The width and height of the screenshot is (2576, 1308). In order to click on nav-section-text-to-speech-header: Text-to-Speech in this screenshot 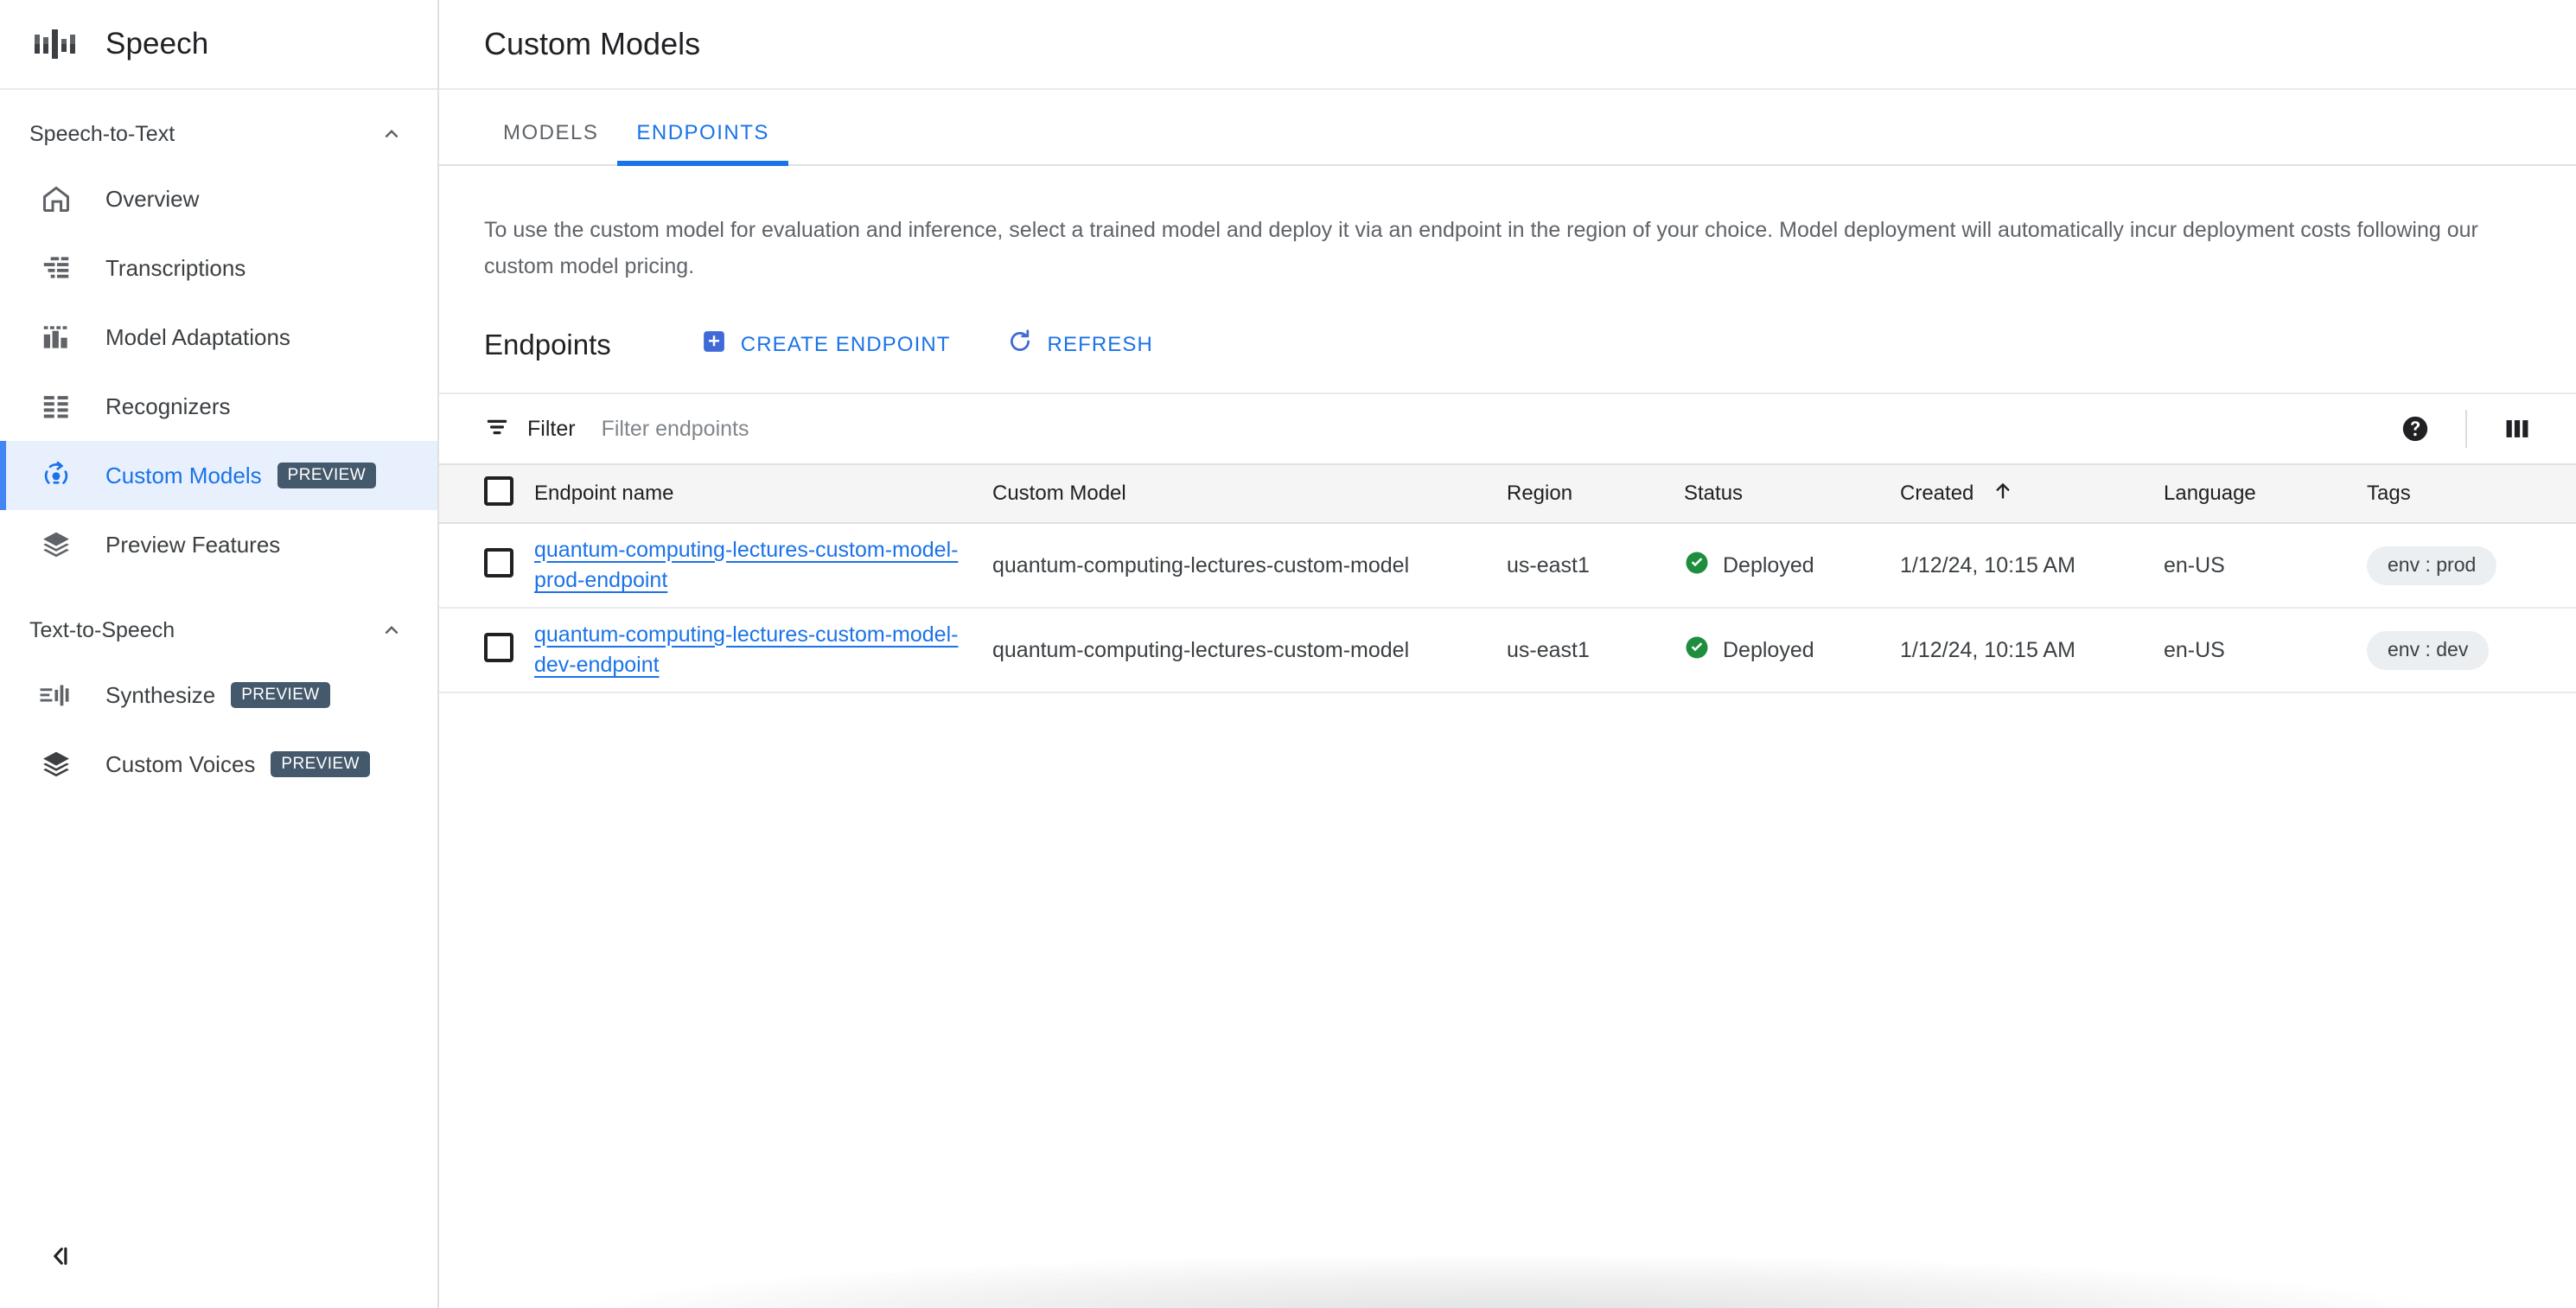, I will do `click(218, 630)`.